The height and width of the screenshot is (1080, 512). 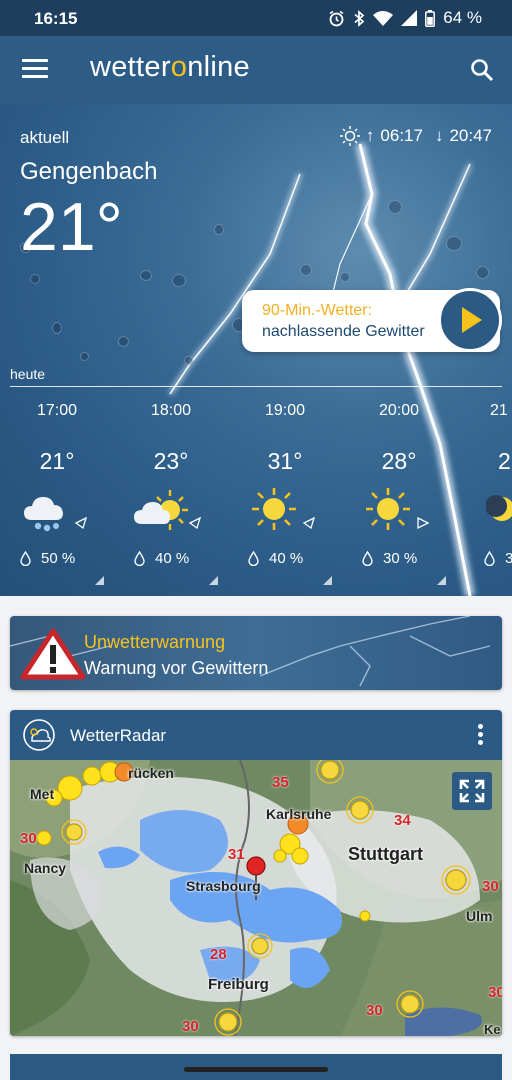 What do you see at coordinates (399, 461) in the screenshot?
I see `hour-temperature: 28°` at bounding box center [399, 461].